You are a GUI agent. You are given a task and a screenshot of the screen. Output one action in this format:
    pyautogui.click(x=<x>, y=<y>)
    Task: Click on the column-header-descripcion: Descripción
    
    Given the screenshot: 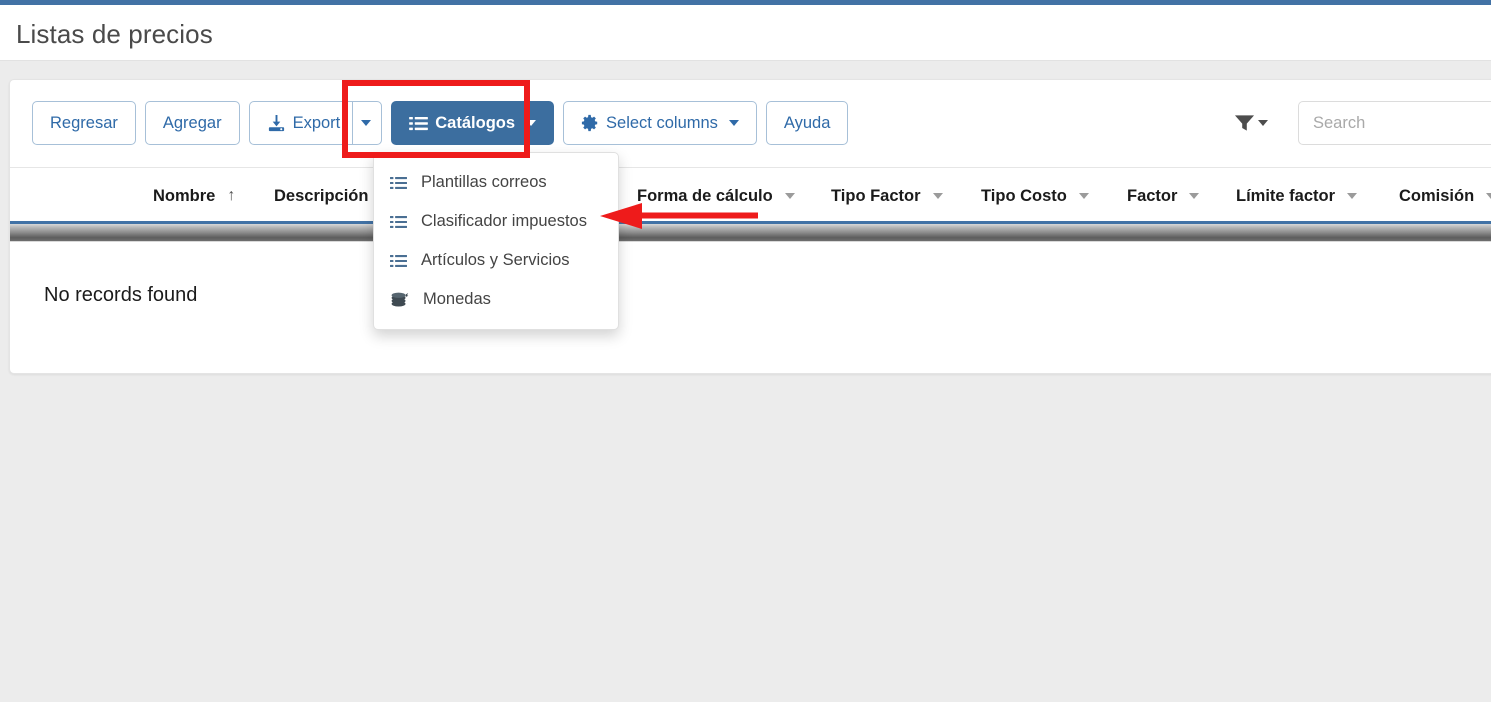 What is the action you would take?
    pyautogui.click(x=321, y=196)
    